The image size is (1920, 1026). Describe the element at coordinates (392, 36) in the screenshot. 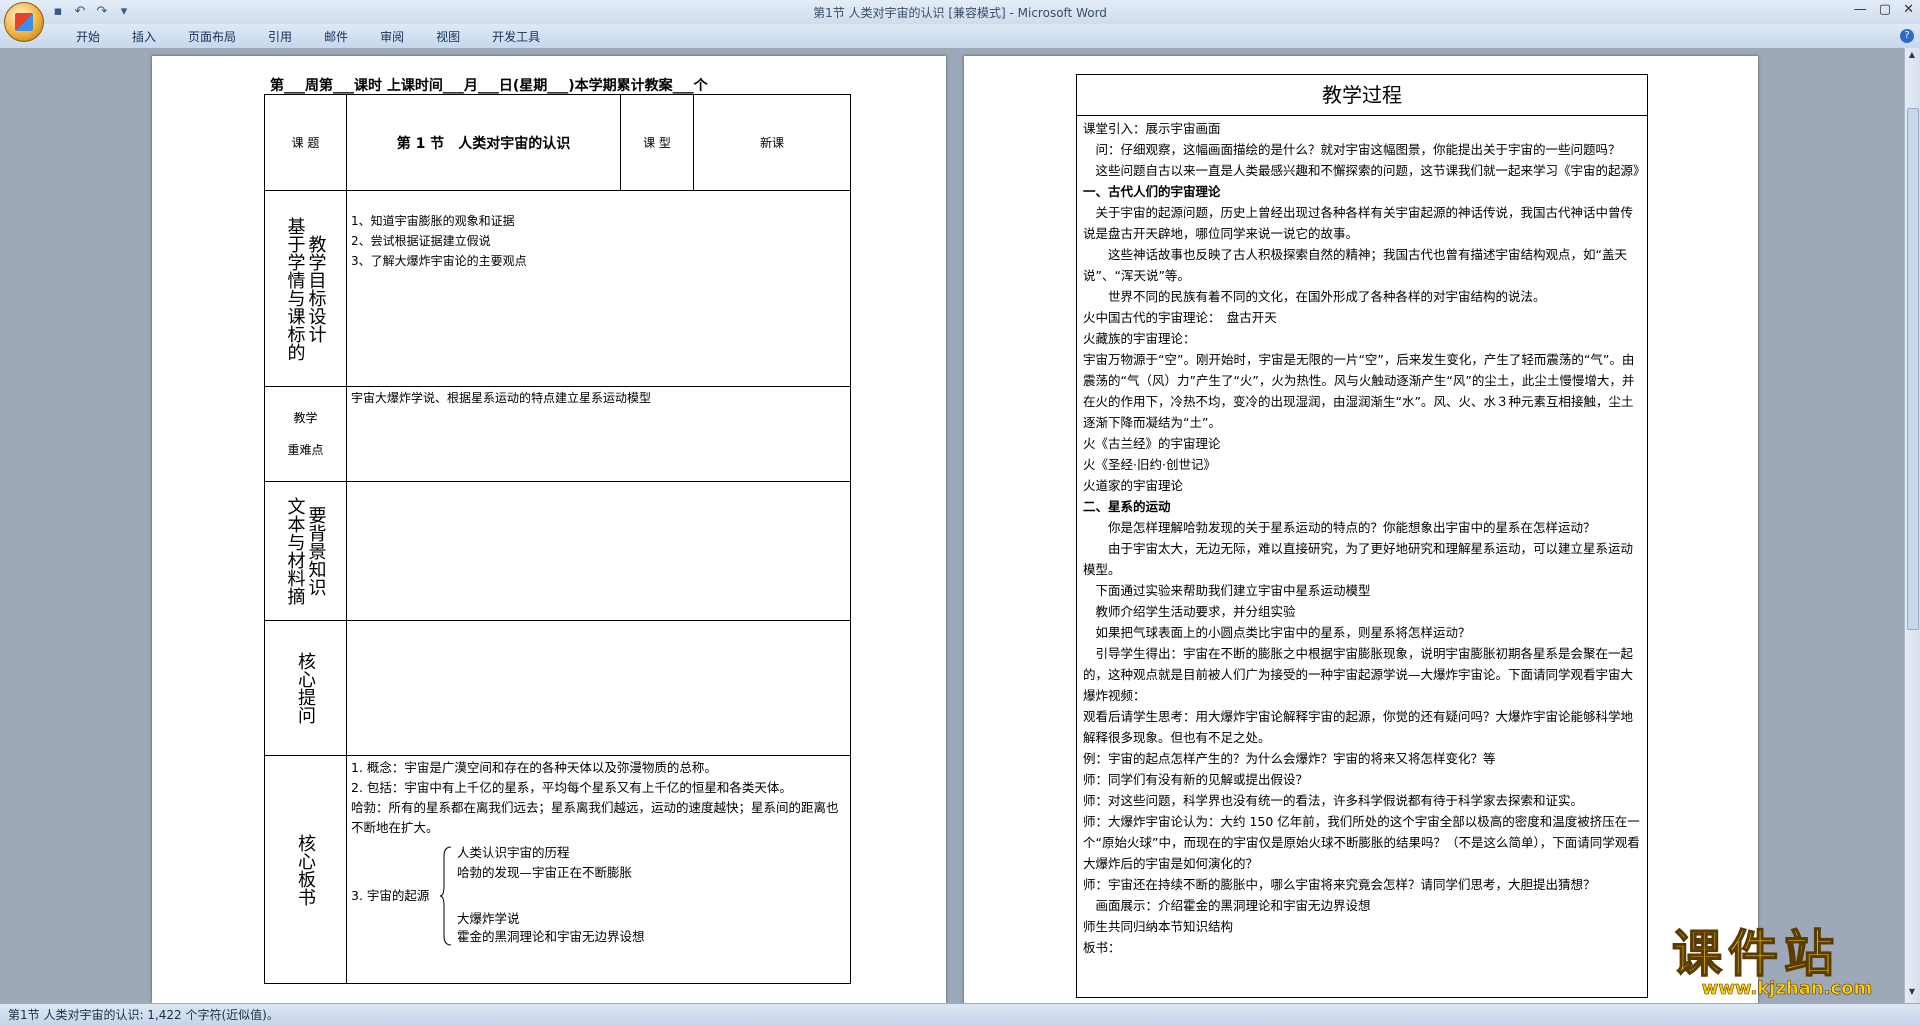

I see `tab-review: 审阅` at that location.